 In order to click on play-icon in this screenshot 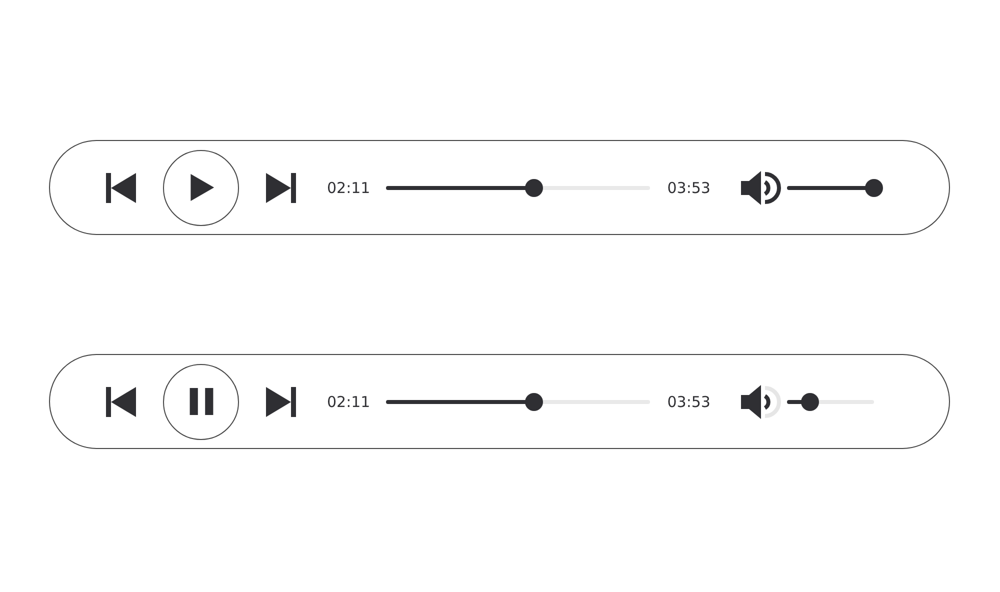, I will do `click(201, 187)`.